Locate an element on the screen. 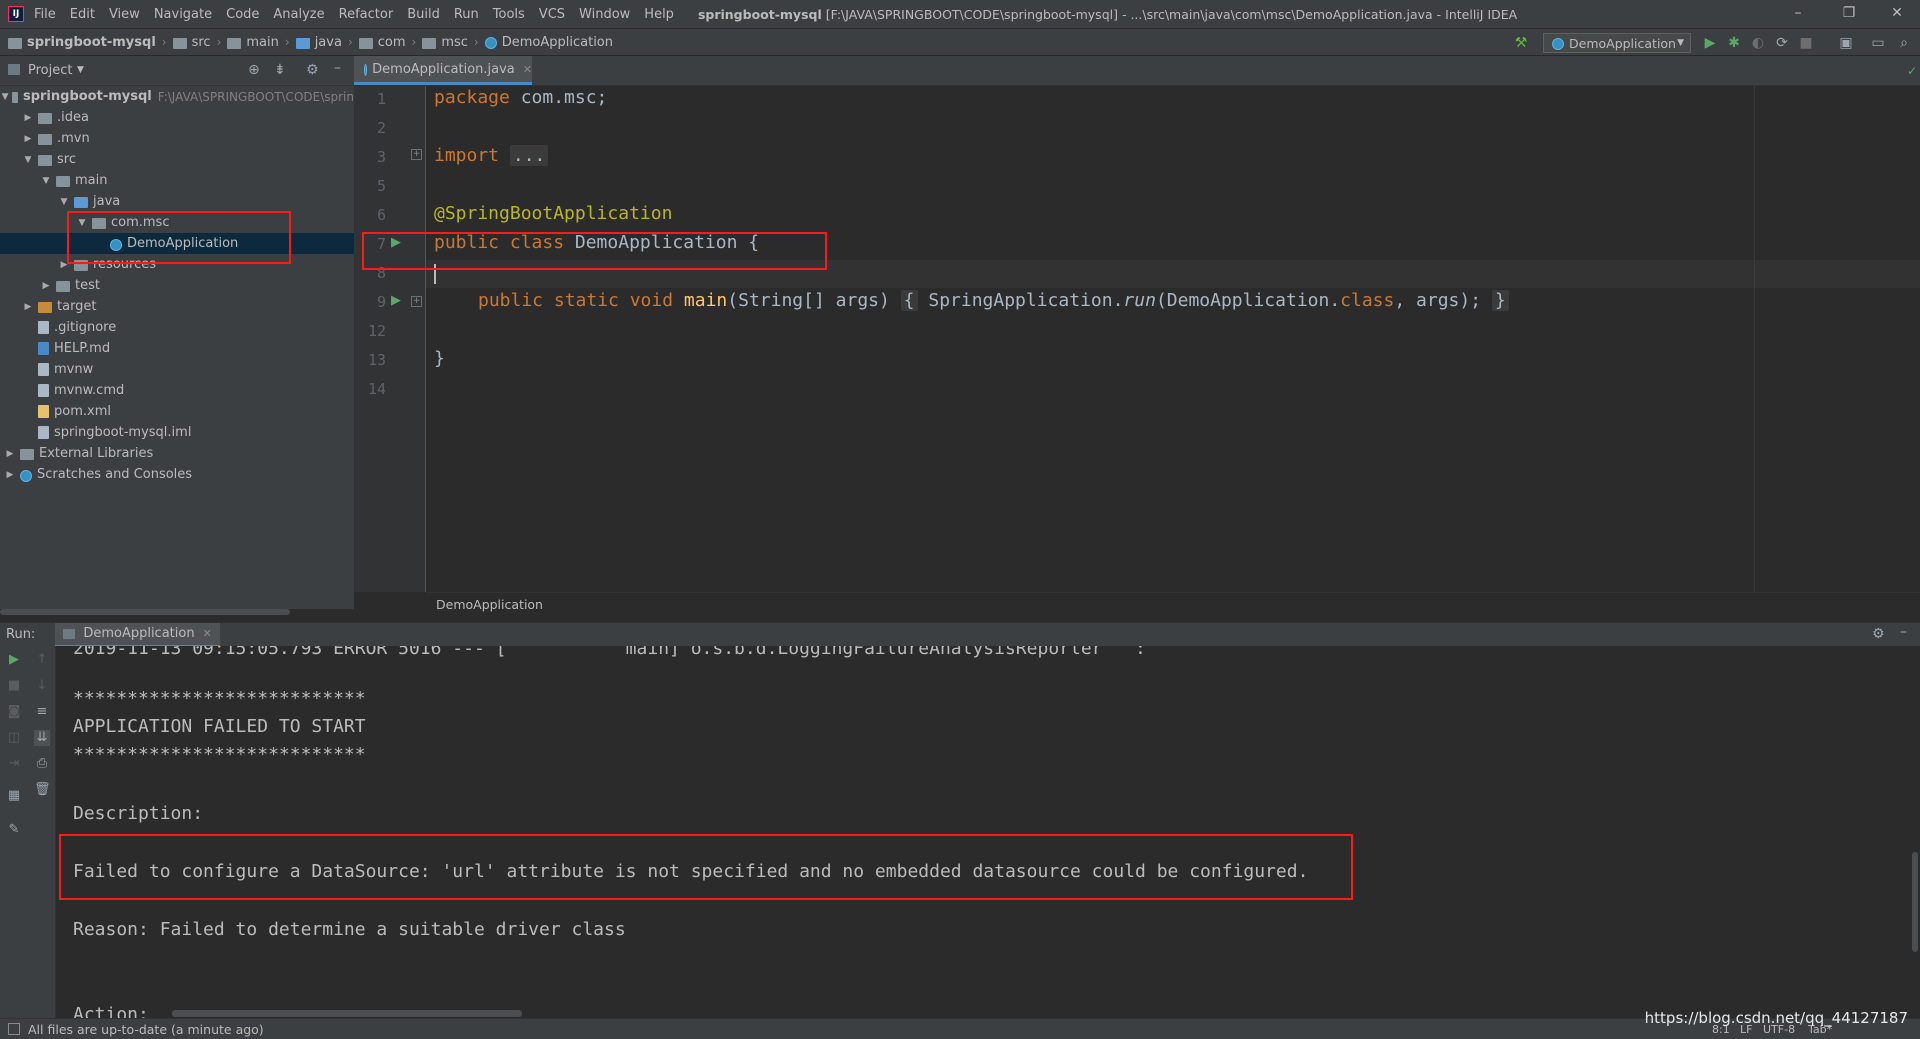 This screenshot has width=1920, height=1039. intellij-logo-icon: IJ is located at coordinates (16, 14).